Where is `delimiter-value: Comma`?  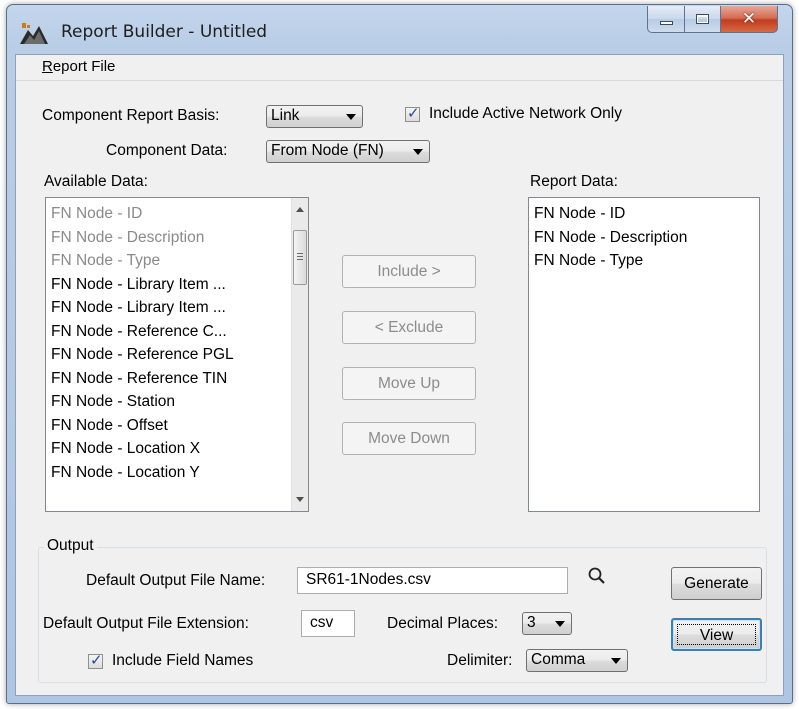 delimiter-value: Comma is located at coordinates (558, 659).